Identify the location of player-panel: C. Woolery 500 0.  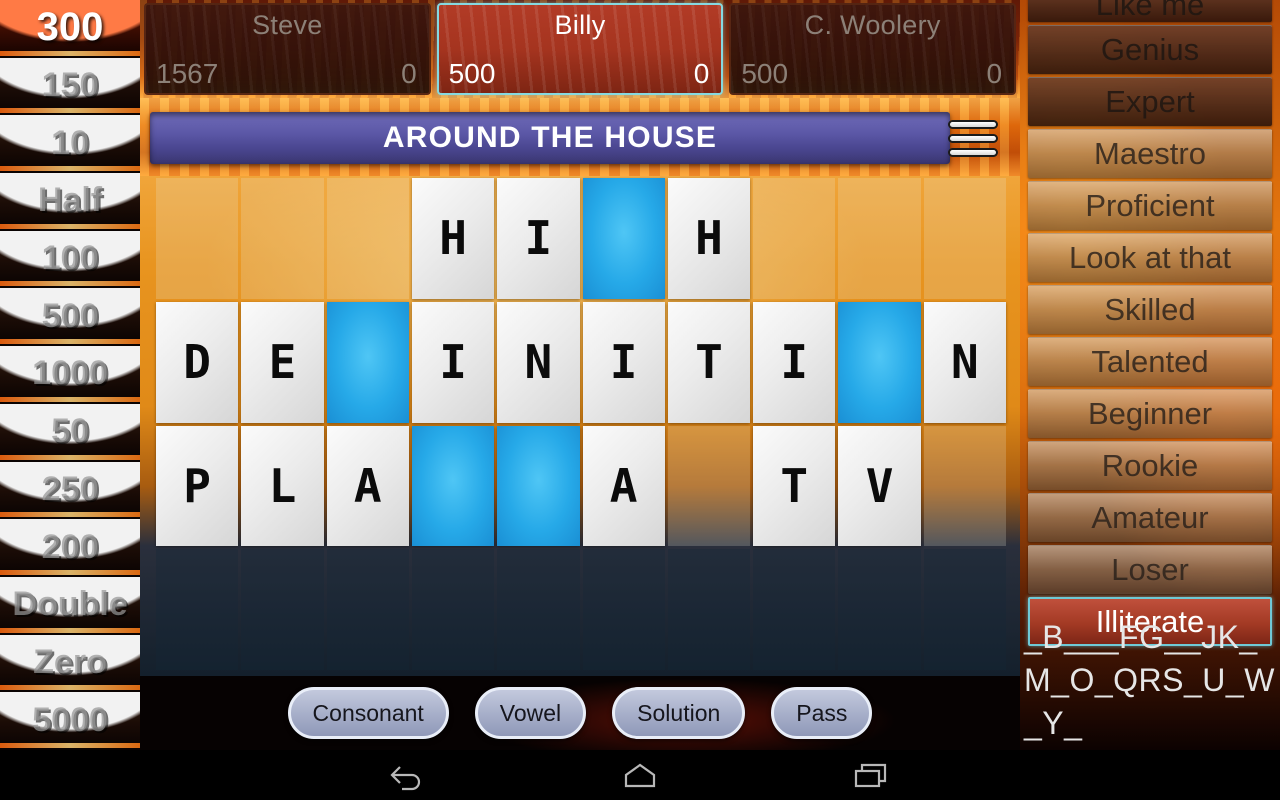
(873, 49).